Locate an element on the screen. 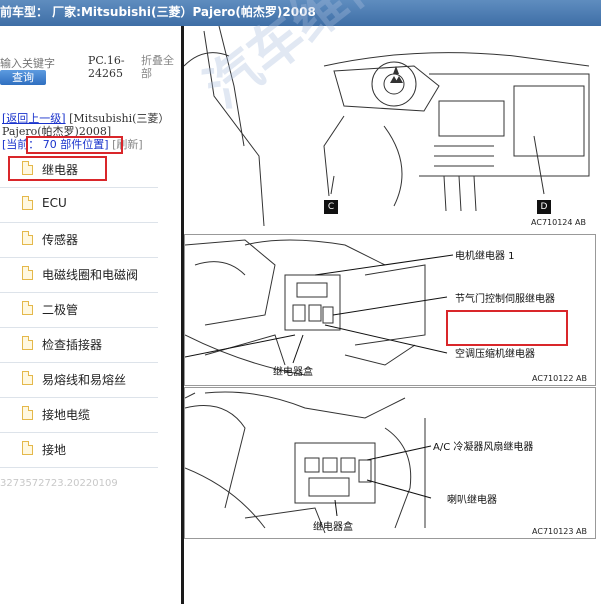 Image resolution: width=601 pixels, height=604 pixels. callout-motor-relay: 电机继电器 1 is located at coordinates (485, 256).